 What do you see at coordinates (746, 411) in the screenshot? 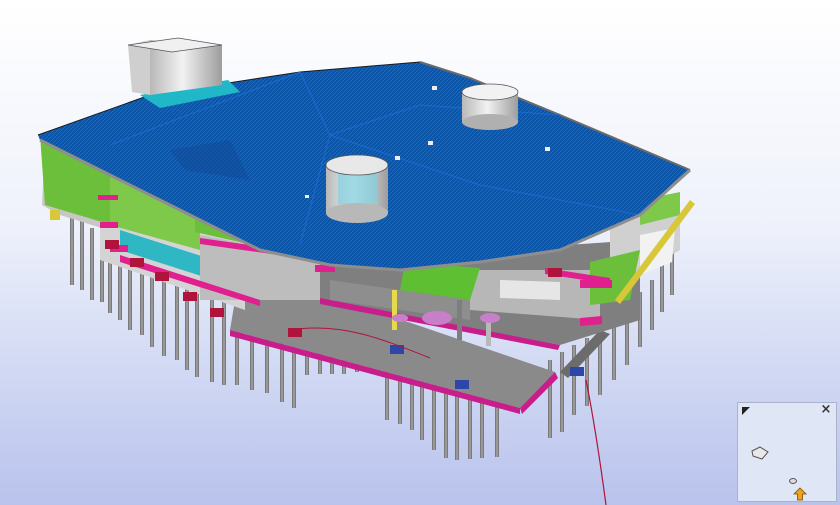
I see `corner-arrow-icon` at bounding box center [746, 411].